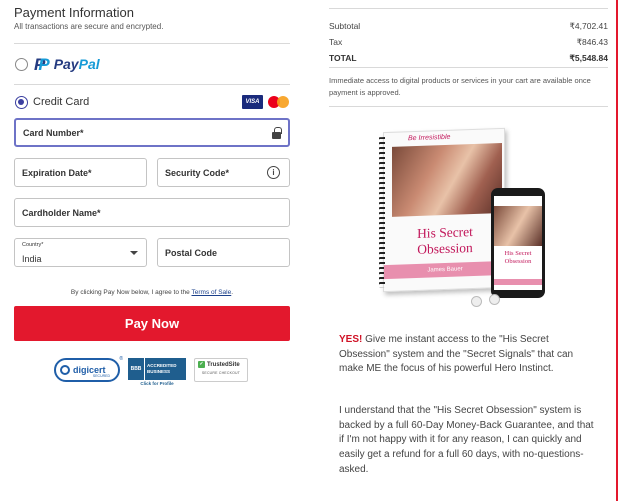 The image size is (621, 501). I want to click on card-number-label: Card Number*, so click(53, 132).